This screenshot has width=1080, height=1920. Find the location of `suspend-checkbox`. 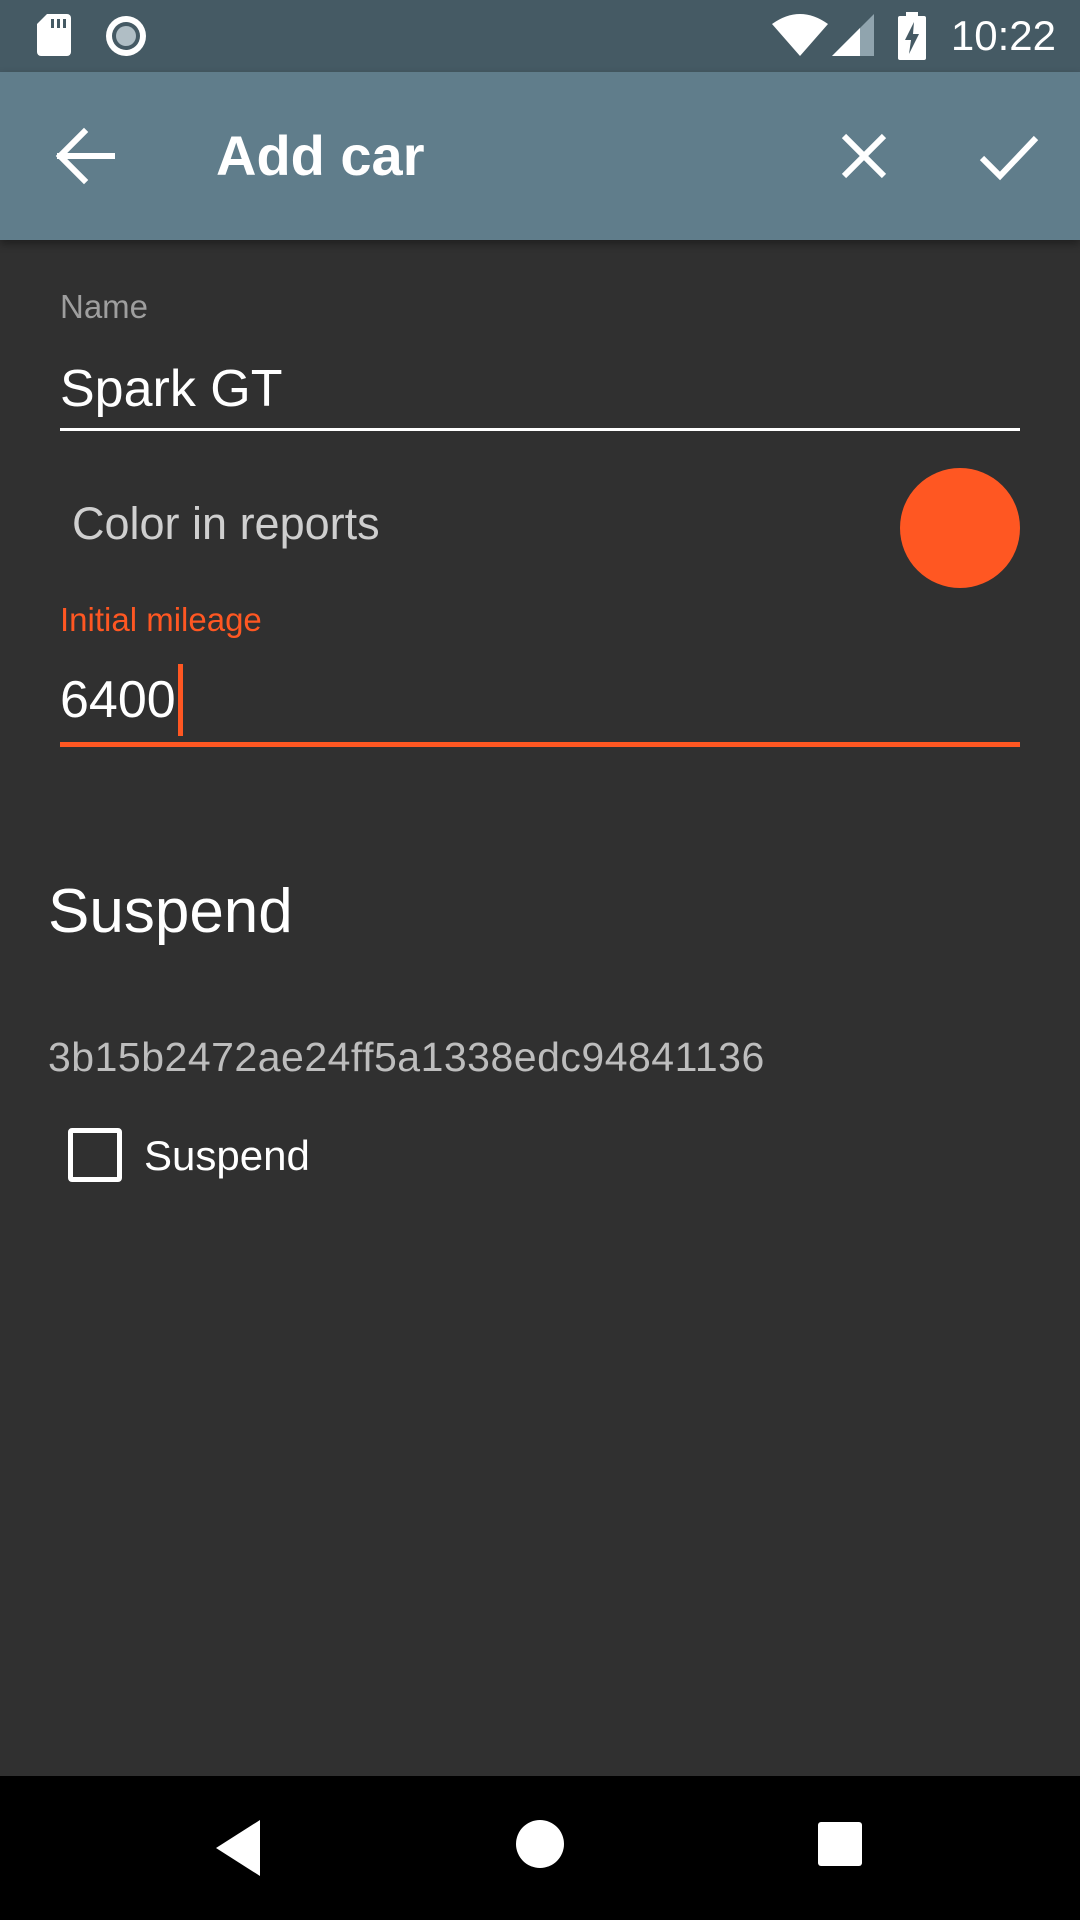

suspend-checkbox is located at coordinates (95, 1155).